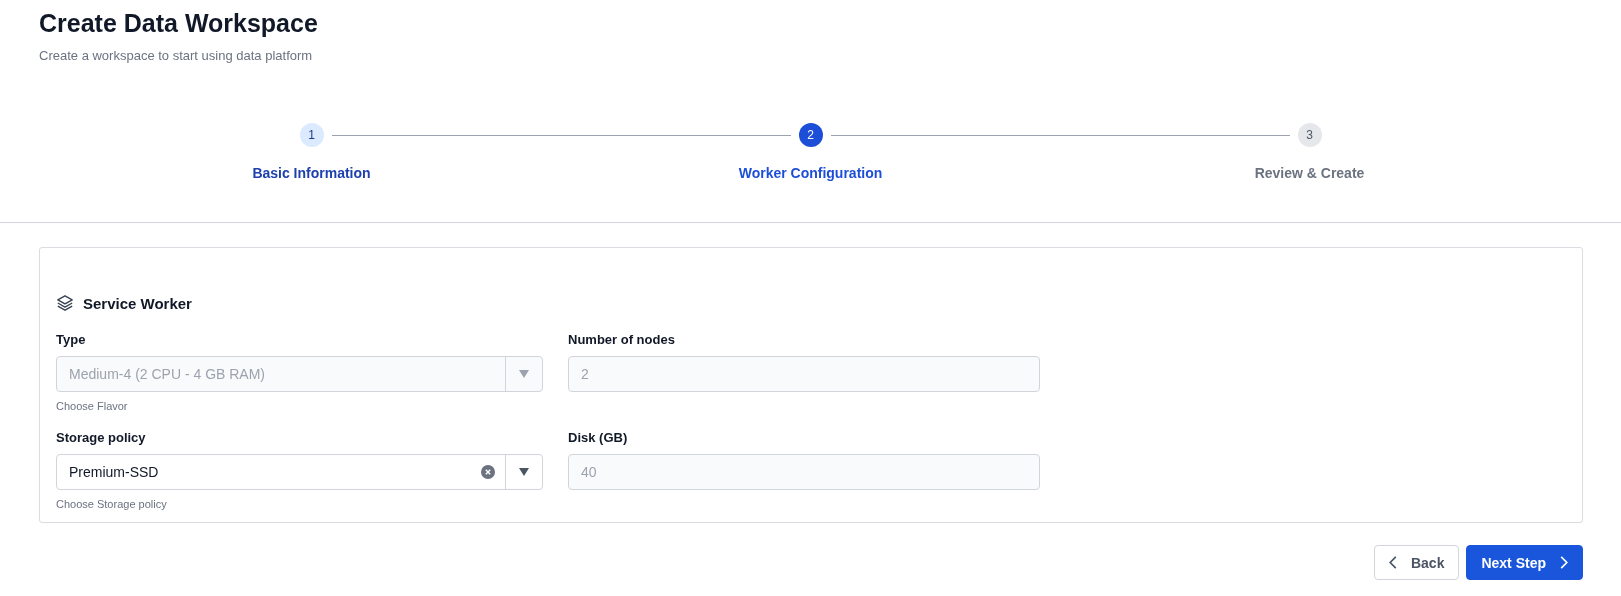 Image resolution: width=1621 pixels, height=596 pixels. I want to click on select-value: Premium-SSD, so click(114, 472).